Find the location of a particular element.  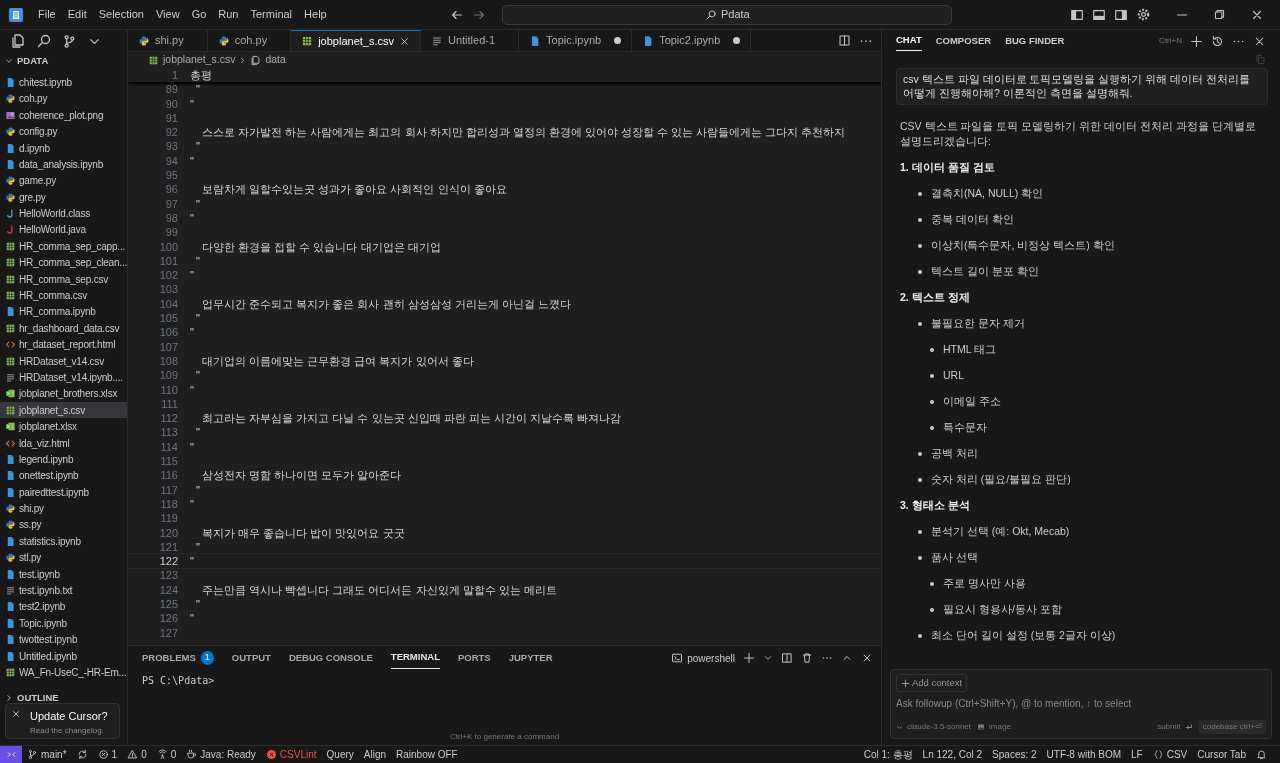

explorer-entry: HR_comma_sep.csv is located at coordinates (63, 279).